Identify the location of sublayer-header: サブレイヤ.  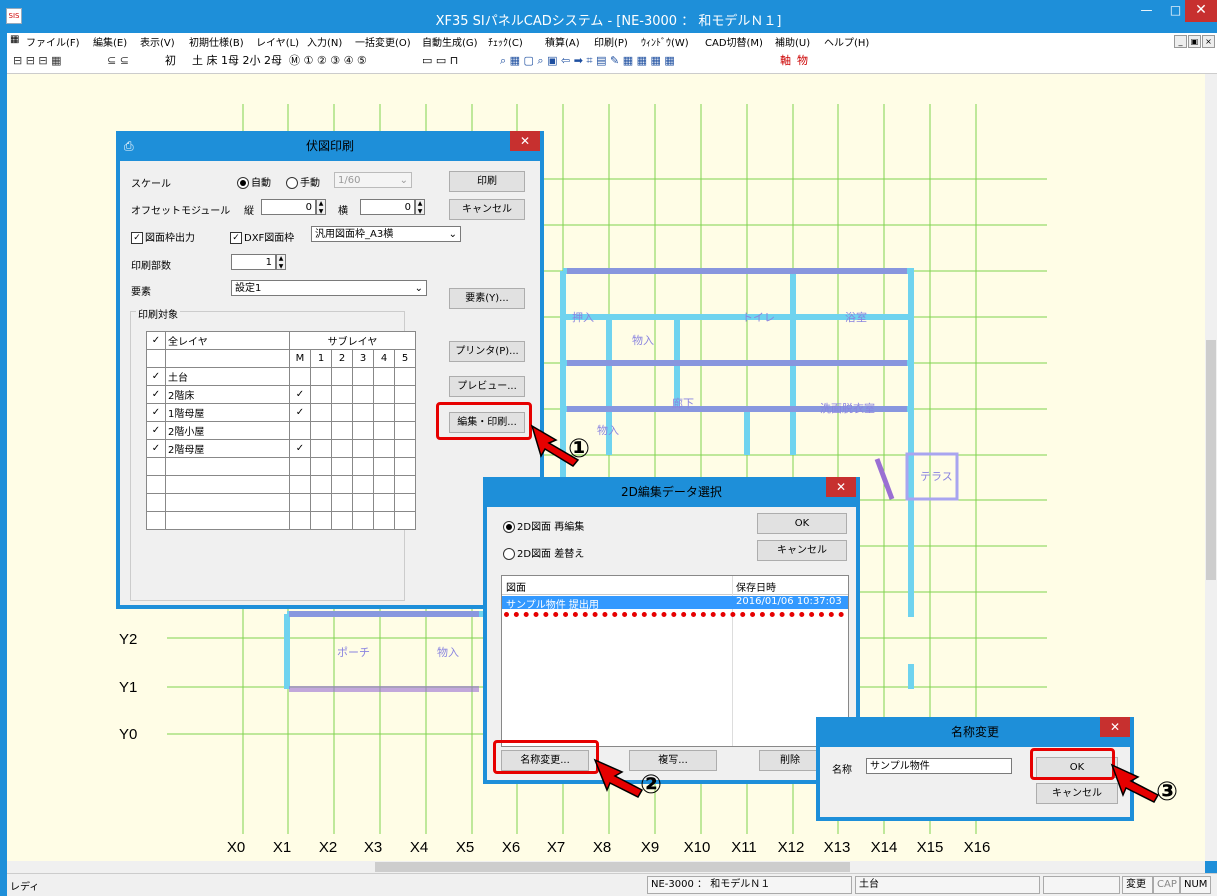
(352, 340).